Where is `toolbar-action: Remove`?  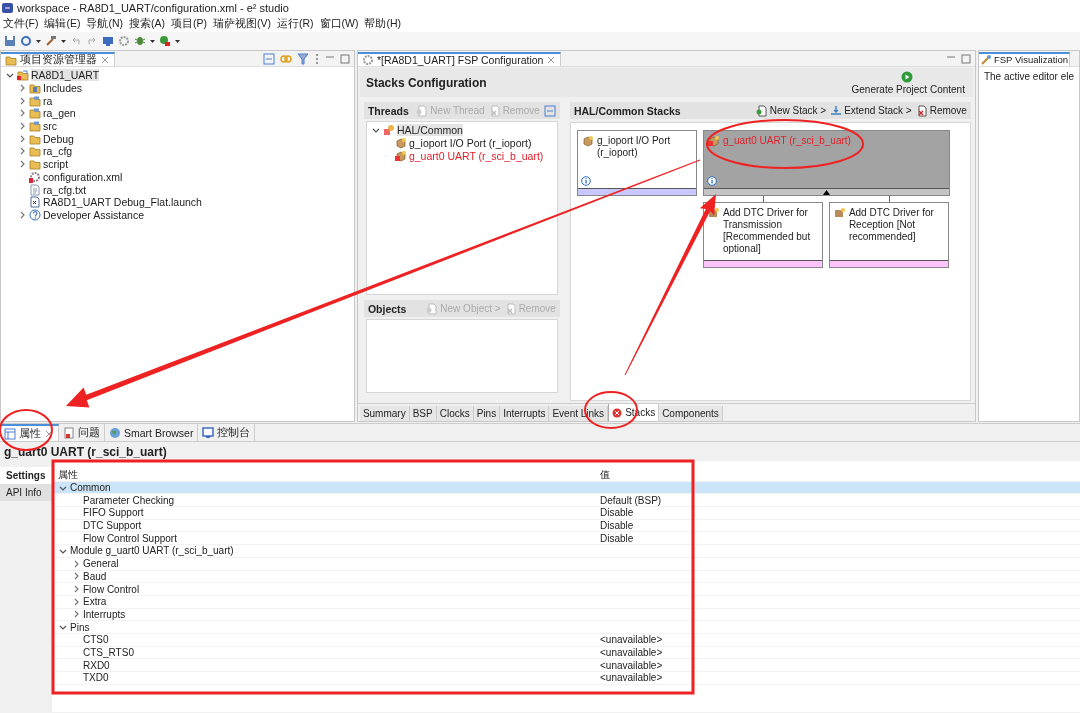
toolbar-action: Remove is located at coordinates (941, 110).